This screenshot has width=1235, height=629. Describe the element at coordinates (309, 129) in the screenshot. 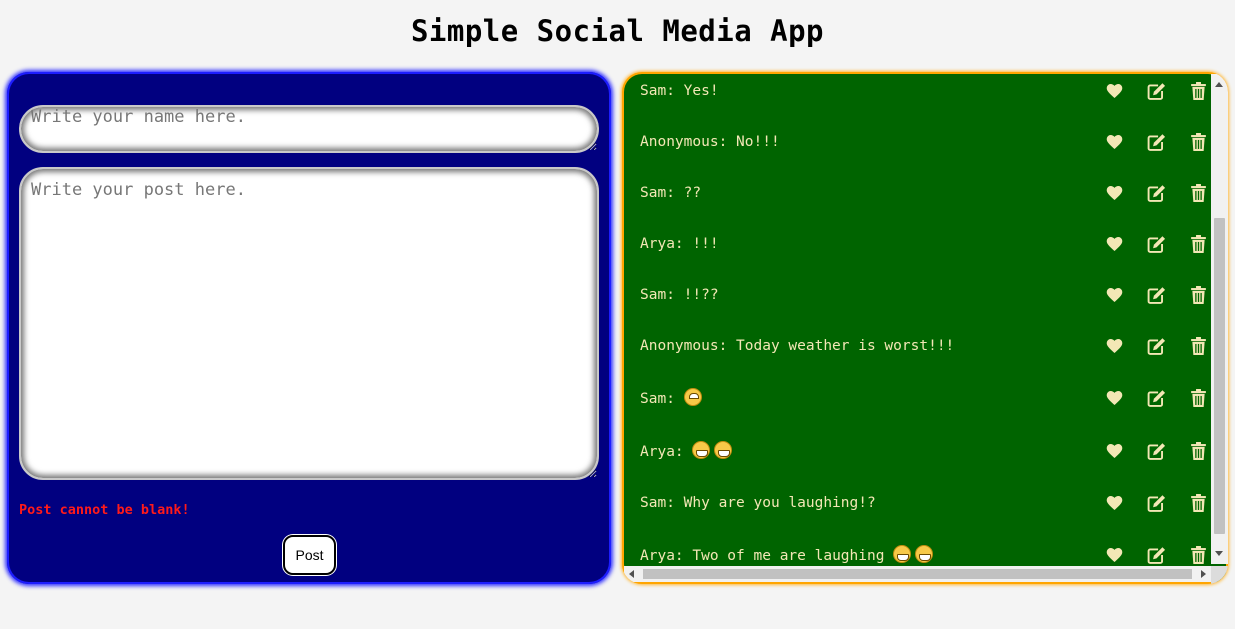

I see `name-input` at that location.